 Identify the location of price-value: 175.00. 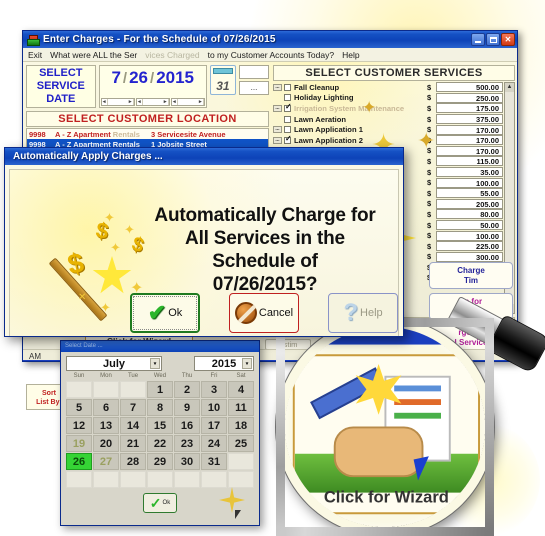
(469, 108).